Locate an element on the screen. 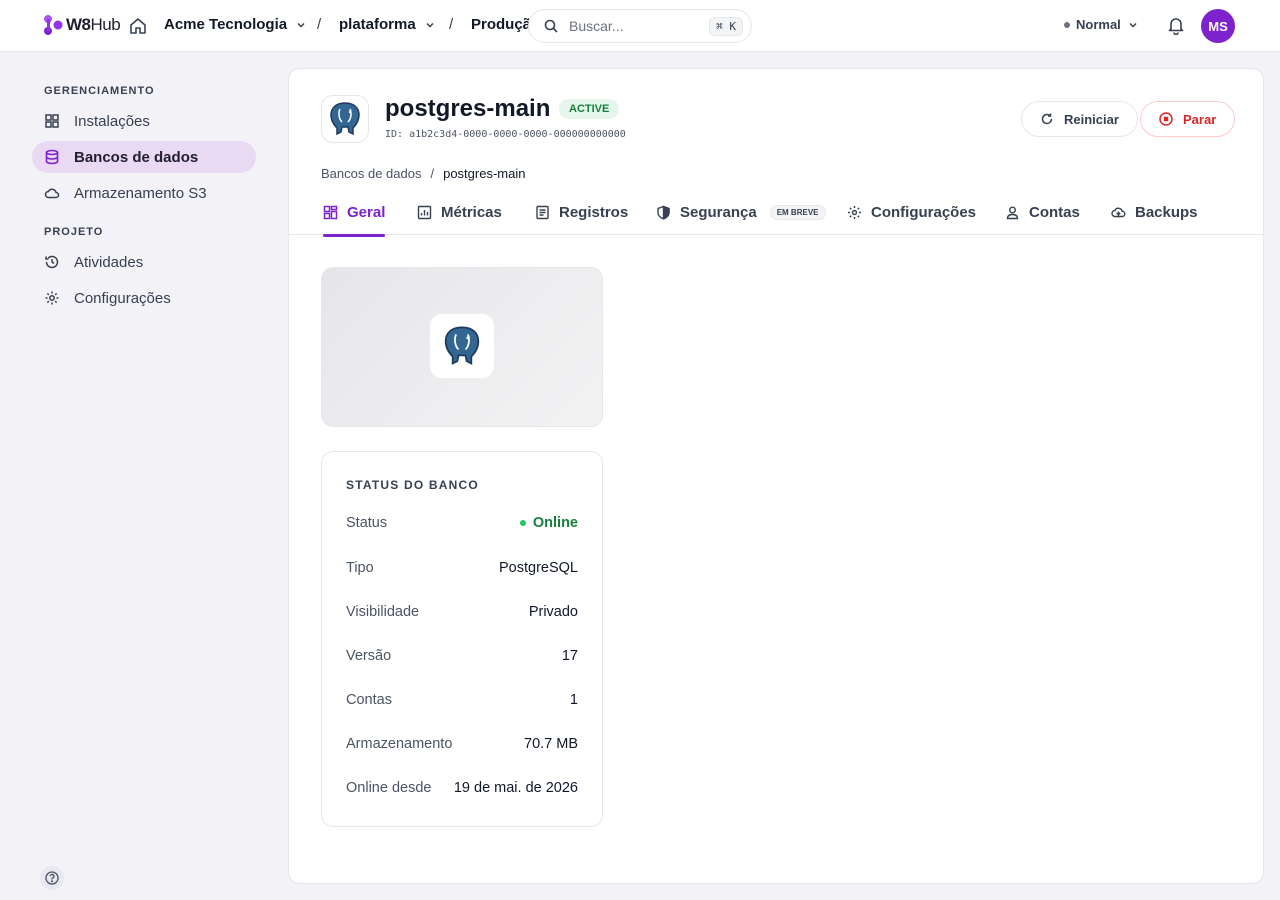 Image resolution: width=1280 pixels, height=900 pixels. tab-label: Segurança is located at coordinates (718, 212).